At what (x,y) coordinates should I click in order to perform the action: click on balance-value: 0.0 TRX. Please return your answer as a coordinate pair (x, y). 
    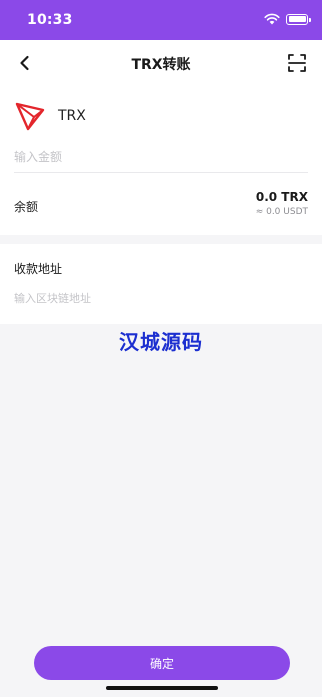
    Looking at the image, I should click on (281, 197).